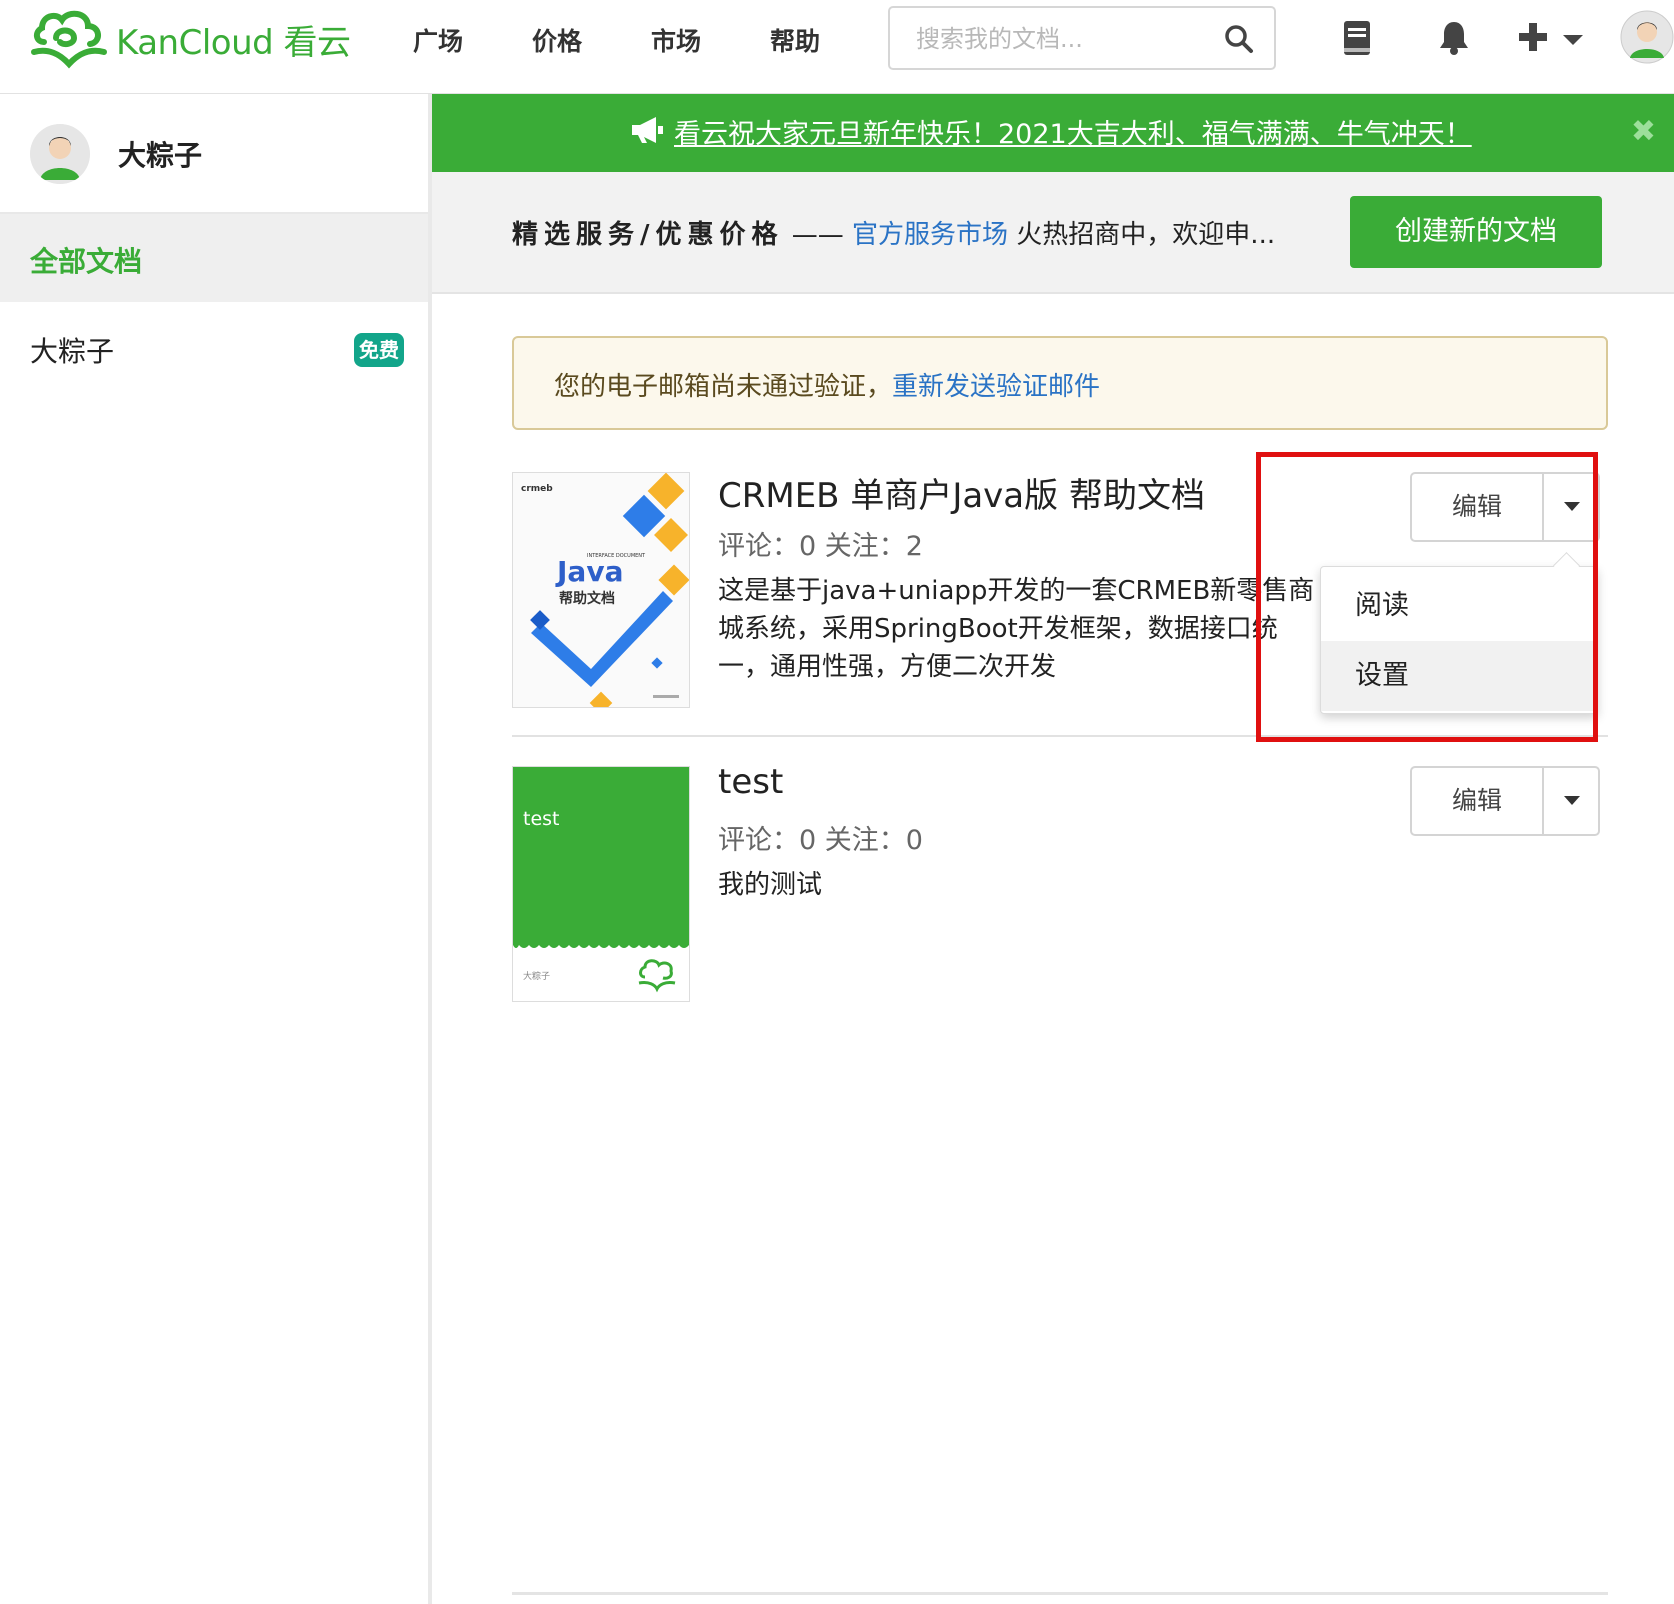 Image resolution: width=1674 pixels, height=1604 pixels. I want to click on doc-cover: crmeb INTERFACE DOCUMENT Java 帮助文档, so click(601, 590).